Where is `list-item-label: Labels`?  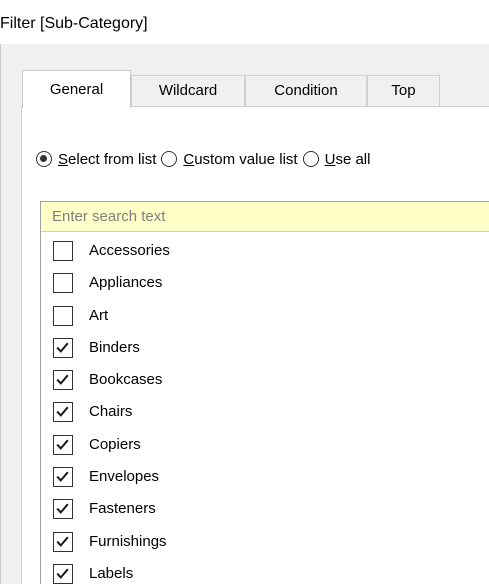
list-item-label: Labels is located at coordinates (111, 573).